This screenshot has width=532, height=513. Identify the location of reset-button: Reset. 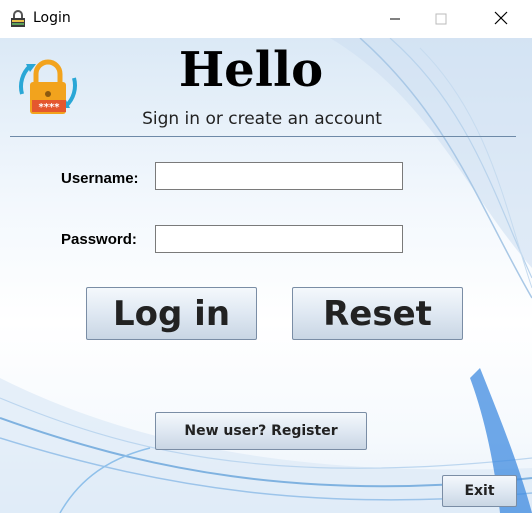
(377, 313).